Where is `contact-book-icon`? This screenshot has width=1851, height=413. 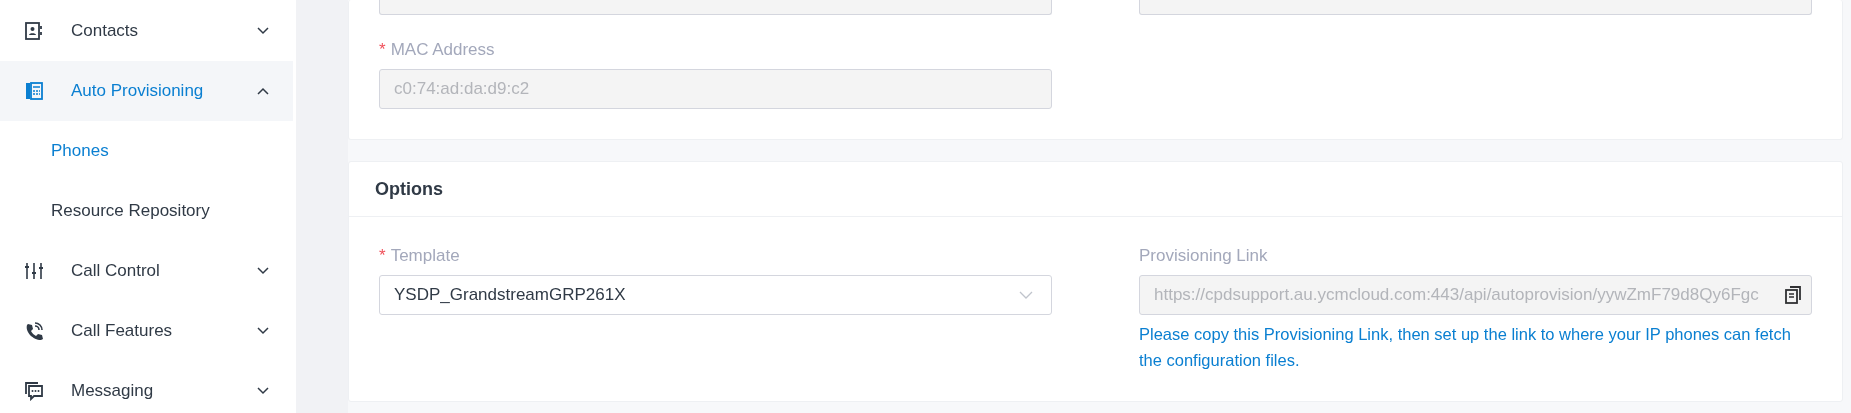
contact-book-icon is located at coordinates (34, 30).